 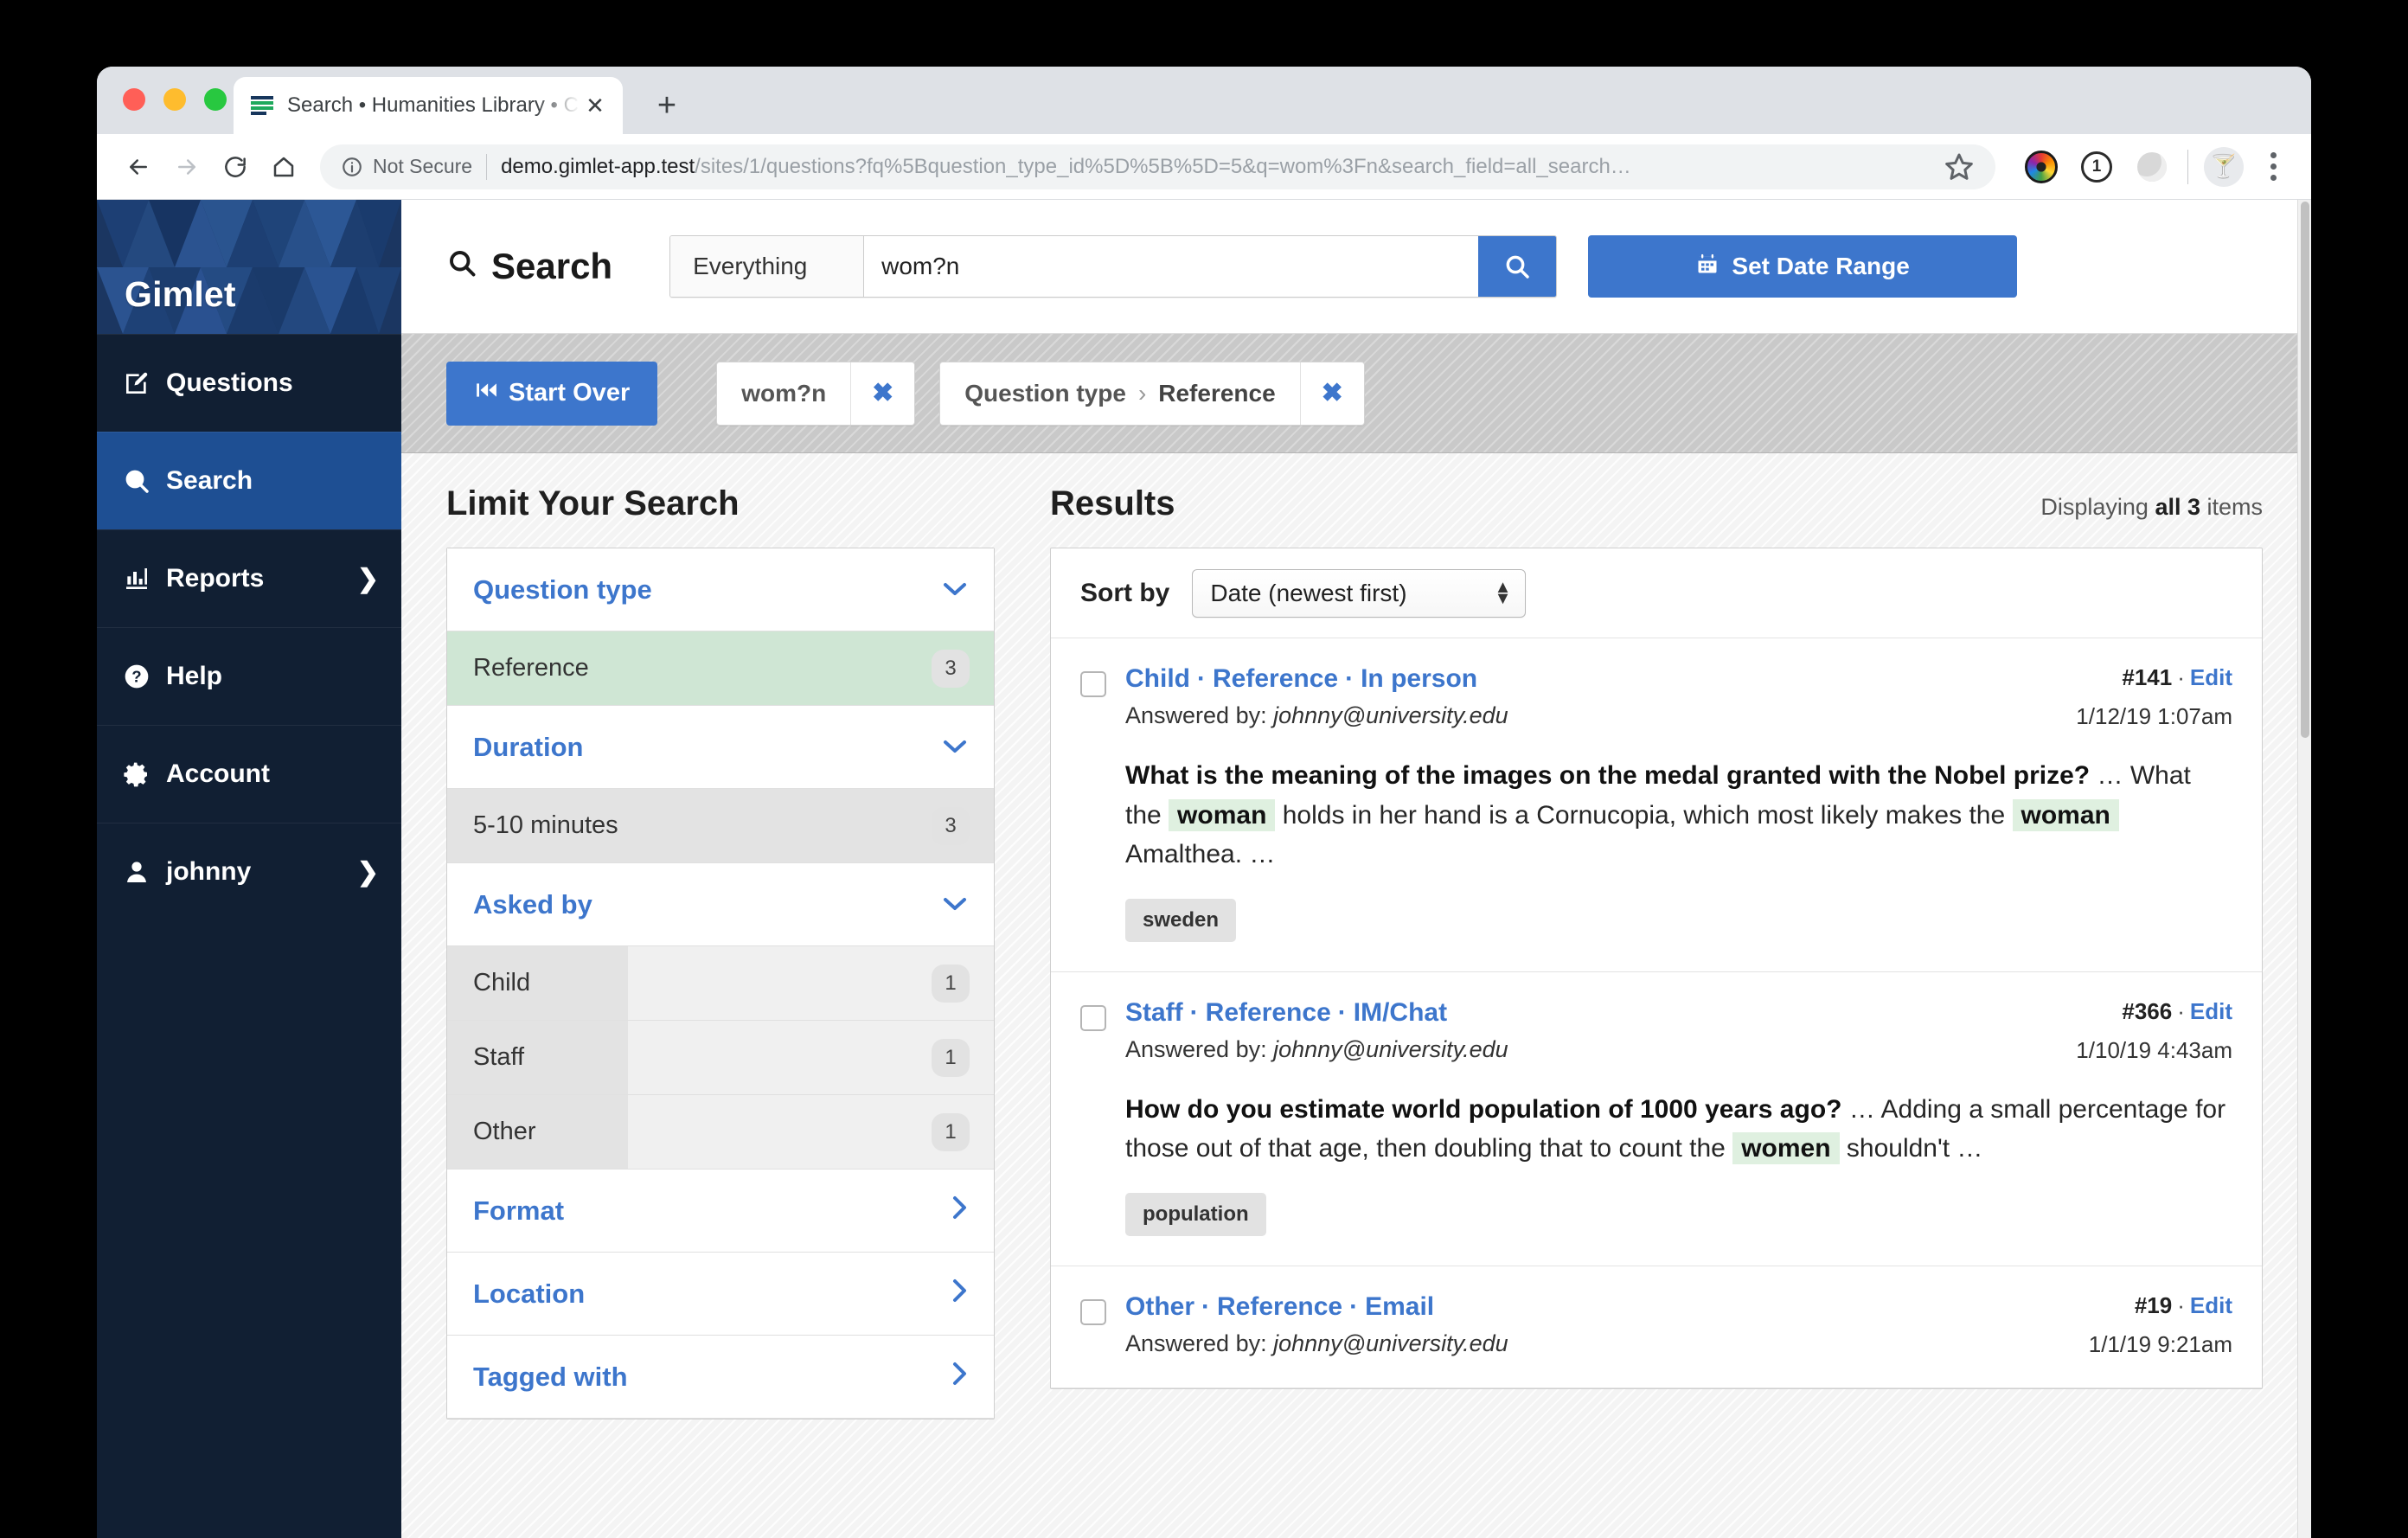 I want to click on profile-avatar: 🍸, so click(x=2224, y=166).